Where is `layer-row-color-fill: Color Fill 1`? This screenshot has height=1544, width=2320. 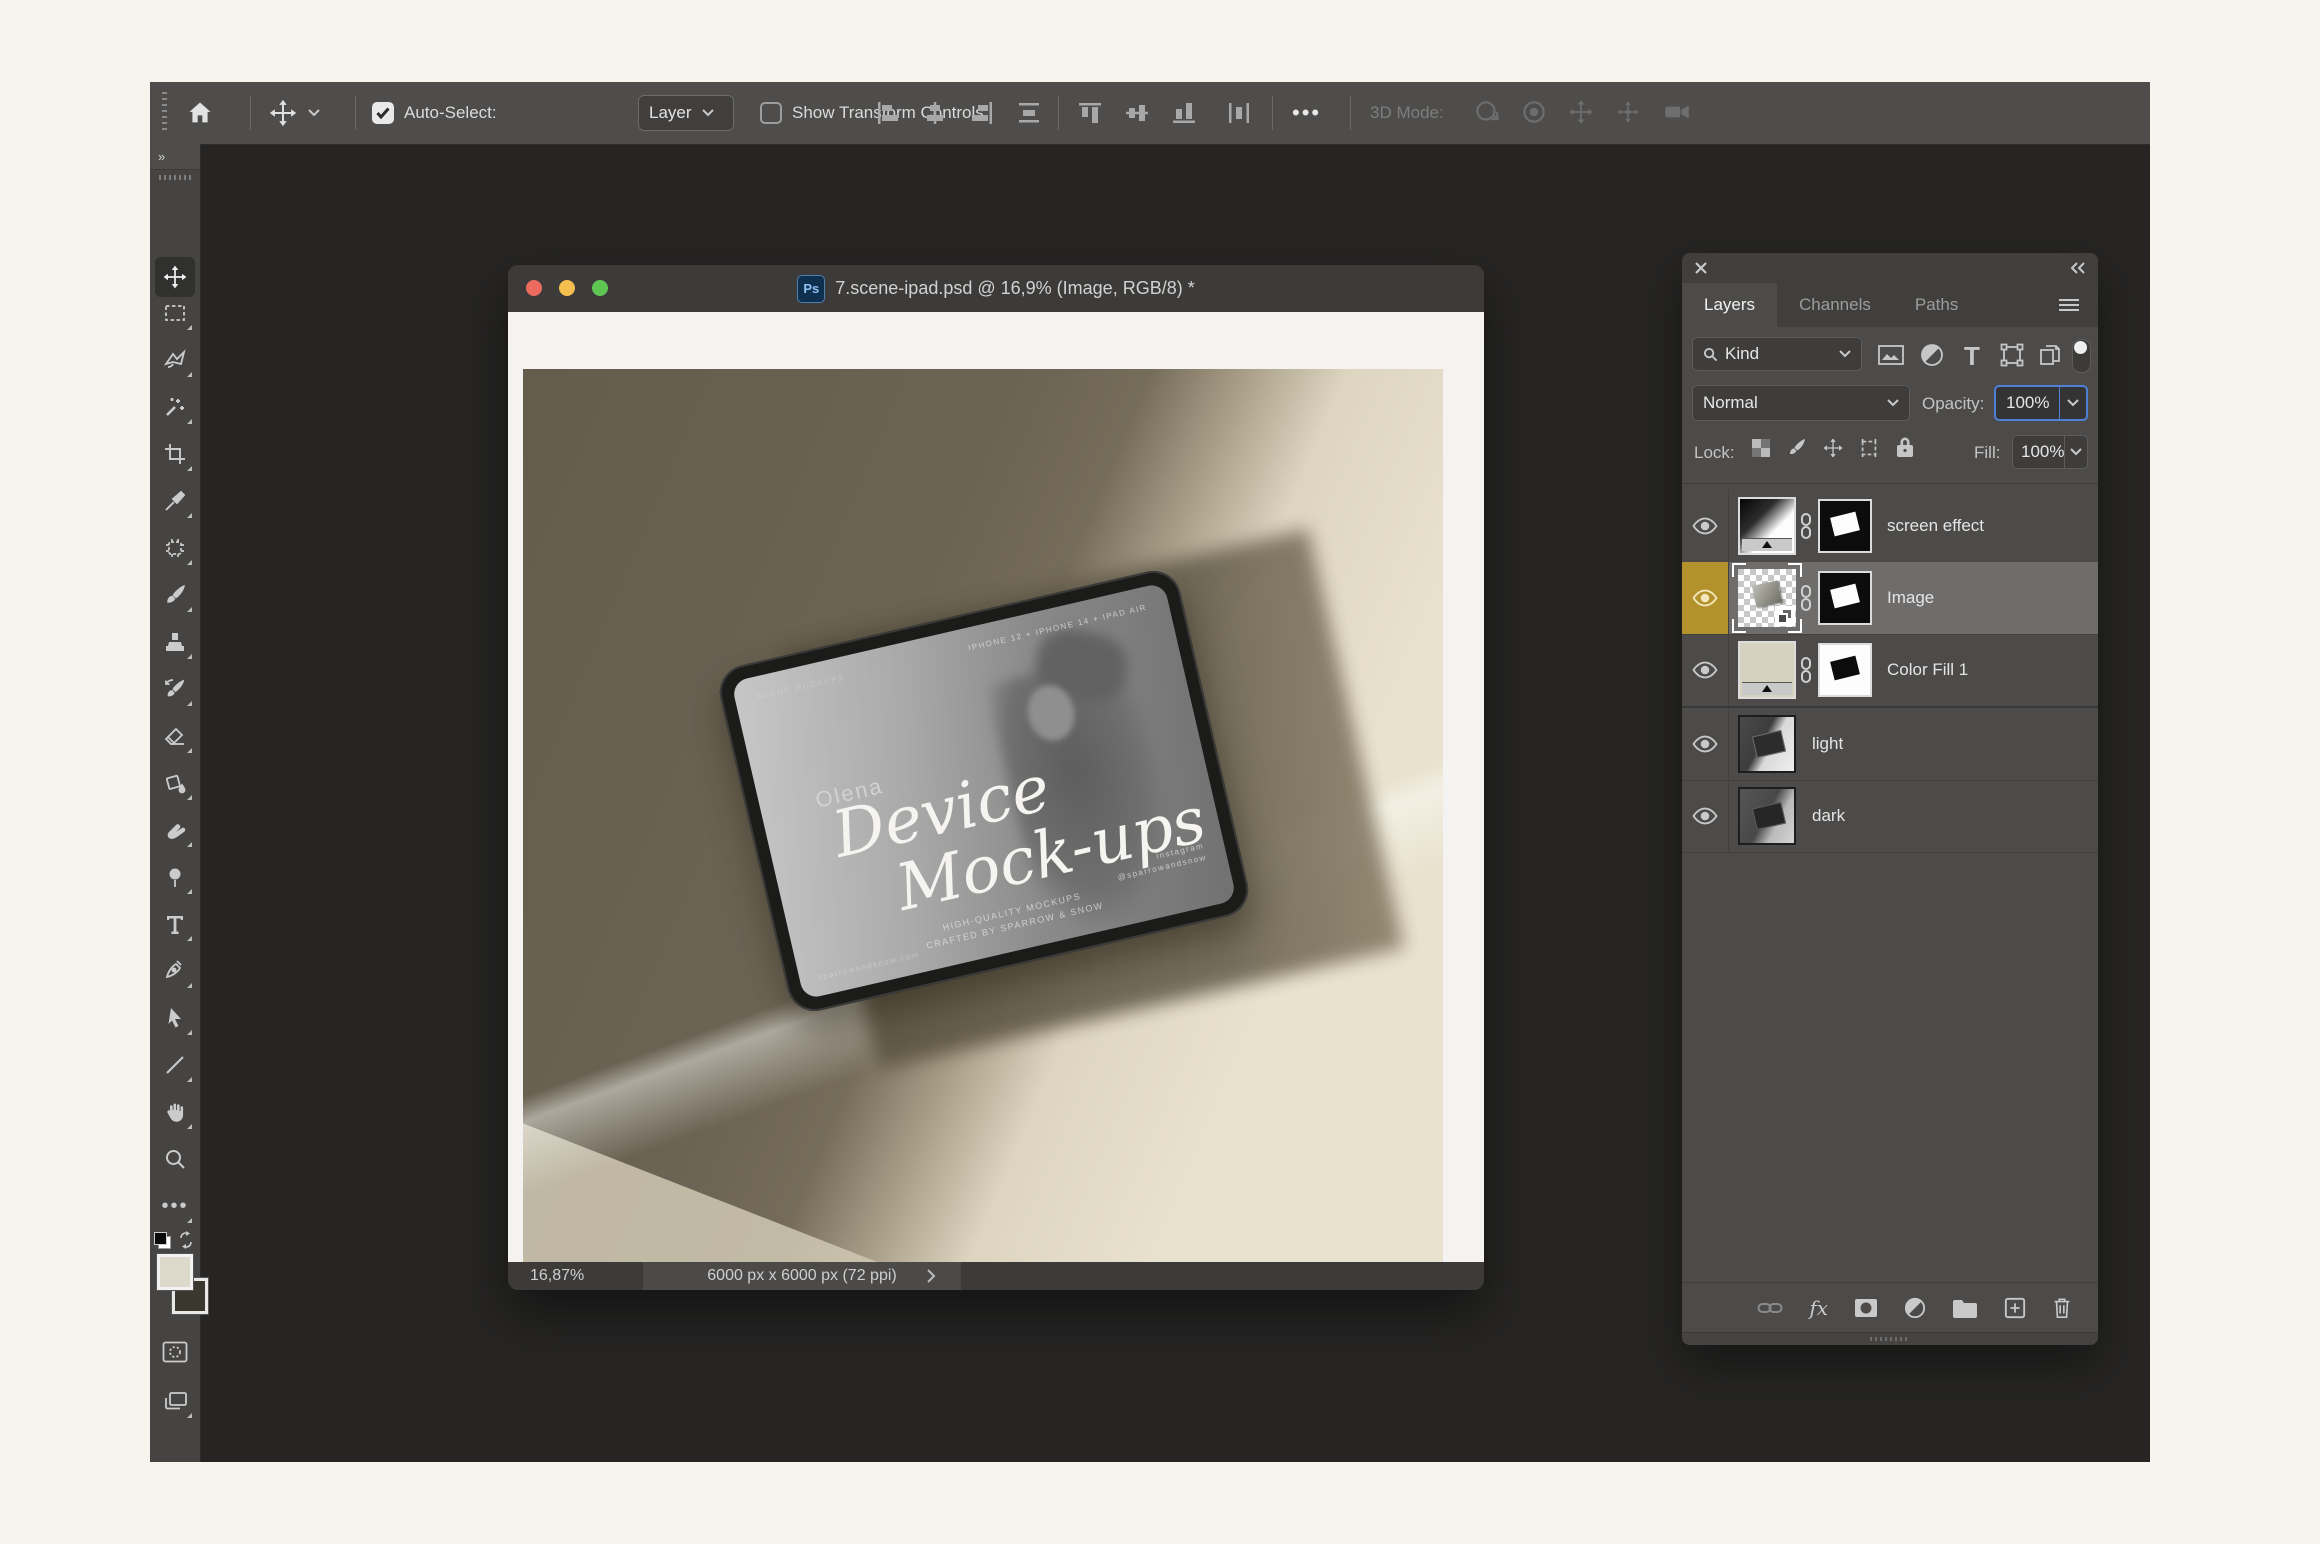
layer-row-color-fill: Color Fill 1 is located at coordinates (1890, 670).